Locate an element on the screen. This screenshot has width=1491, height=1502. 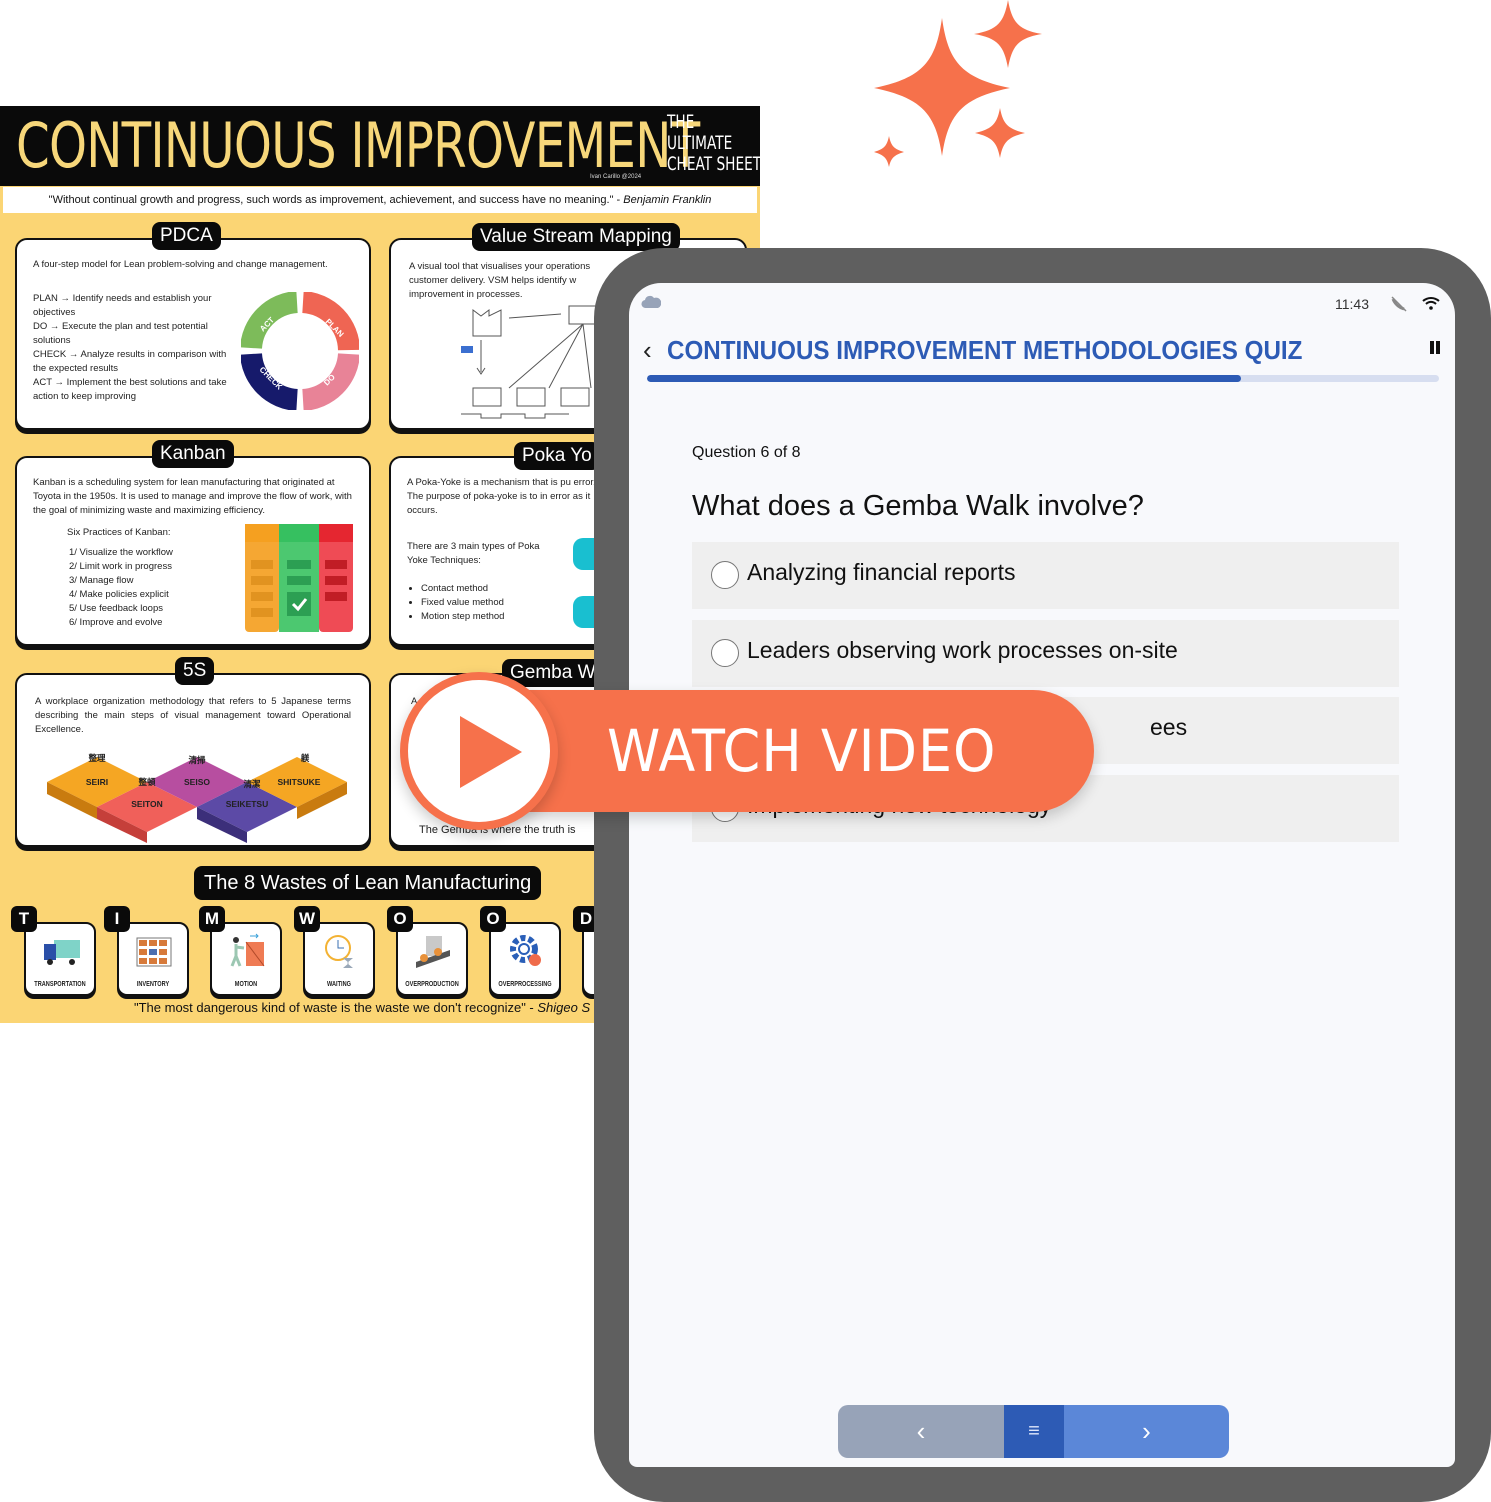
subtitle-line: ULTIMATE is located at coordinates (700, 143).